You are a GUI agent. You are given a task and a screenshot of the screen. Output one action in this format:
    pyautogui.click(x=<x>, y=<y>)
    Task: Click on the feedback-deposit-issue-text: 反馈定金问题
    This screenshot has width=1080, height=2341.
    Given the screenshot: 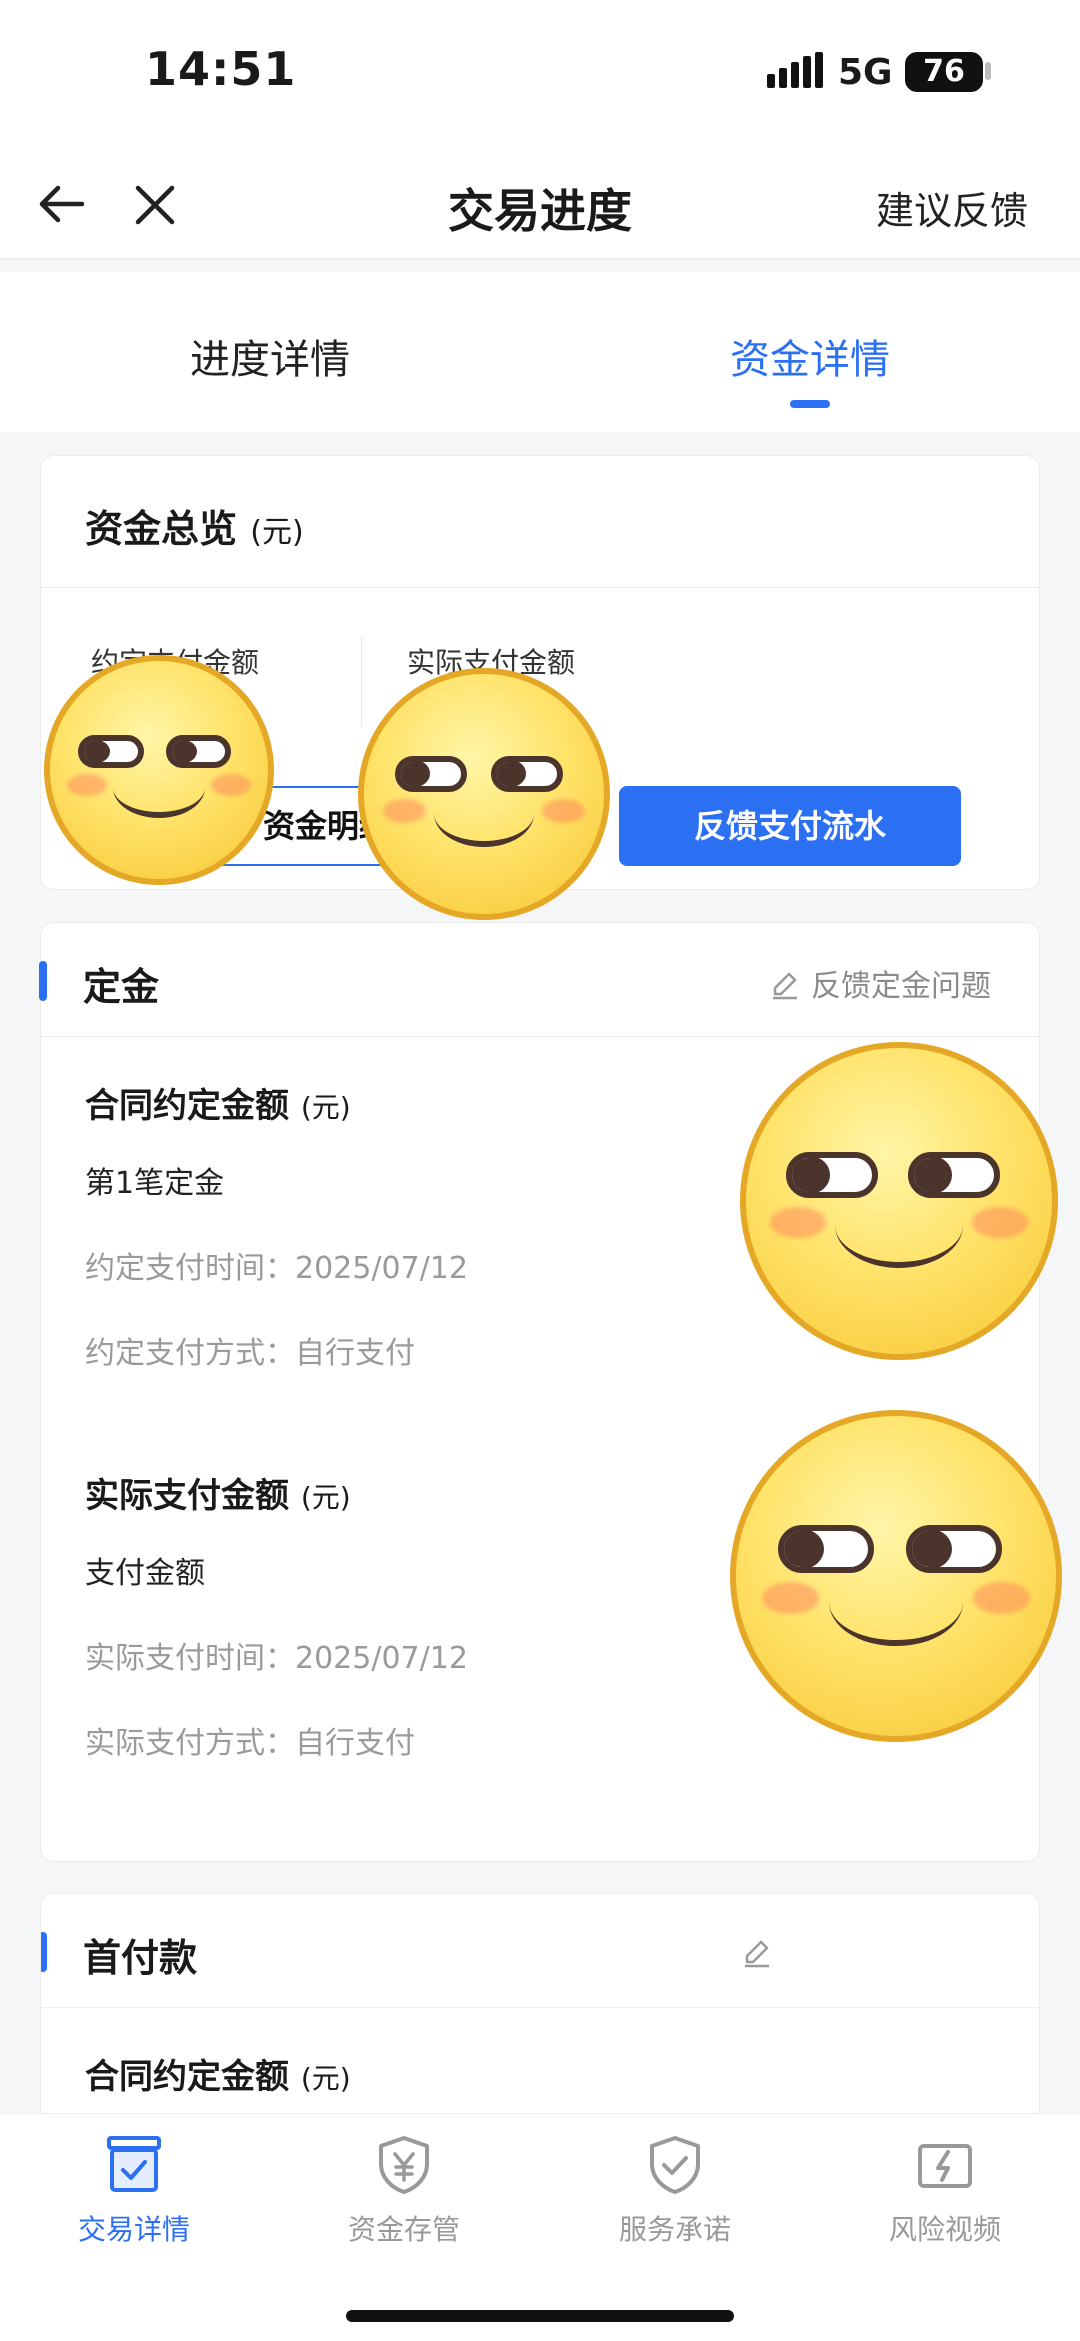 What is the action you would take?
    pyautogui.click(x=901, y=986)
    